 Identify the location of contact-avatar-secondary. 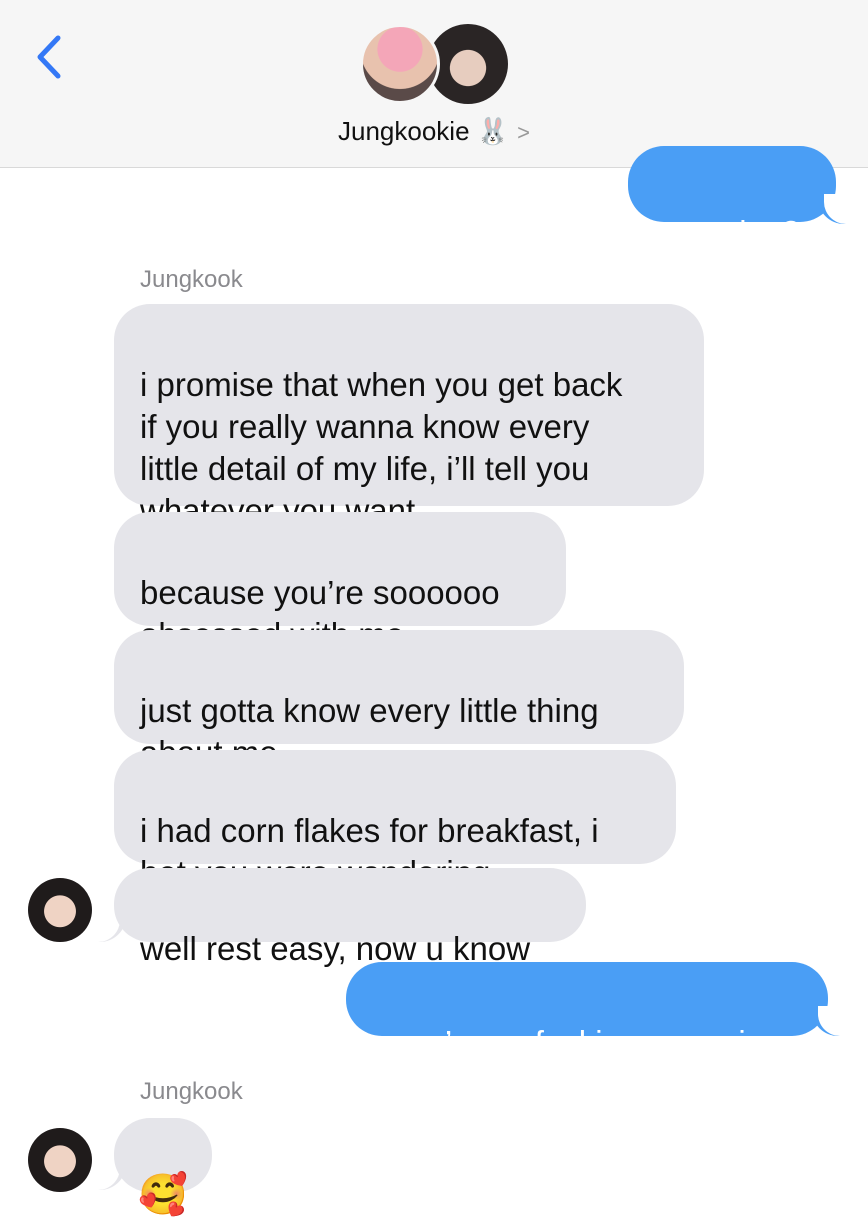
(468, 64).